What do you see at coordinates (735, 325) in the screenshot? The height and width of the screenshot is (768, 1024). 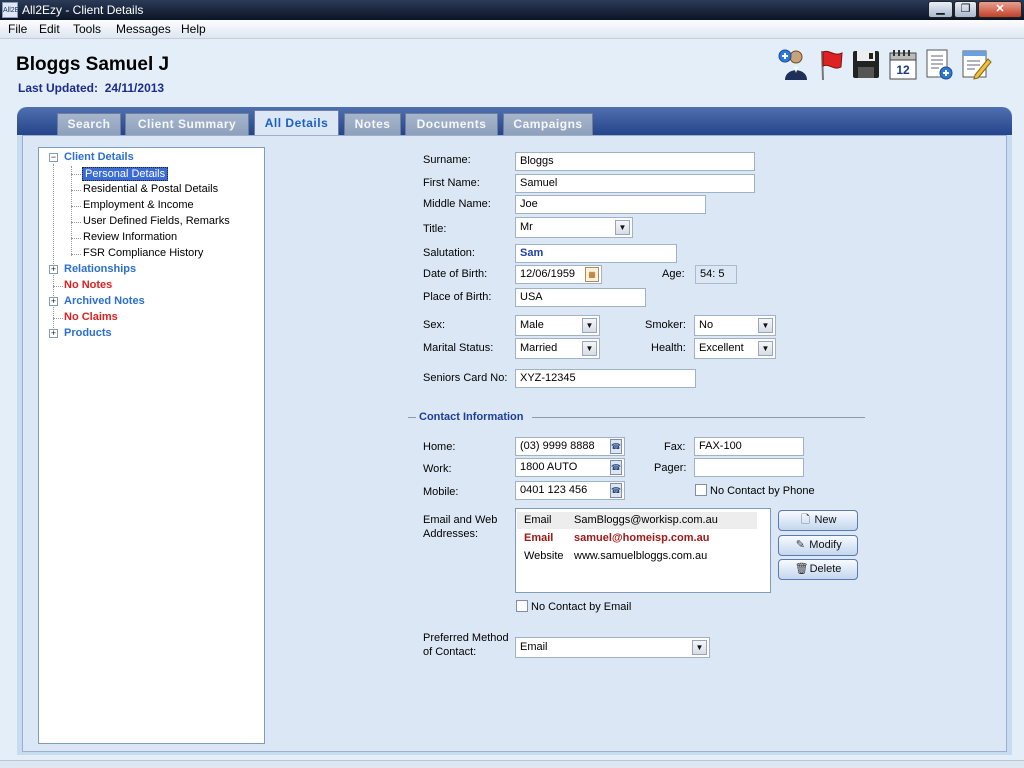 I see `smoker-select: No ▼` at bounding box center [735, 325].